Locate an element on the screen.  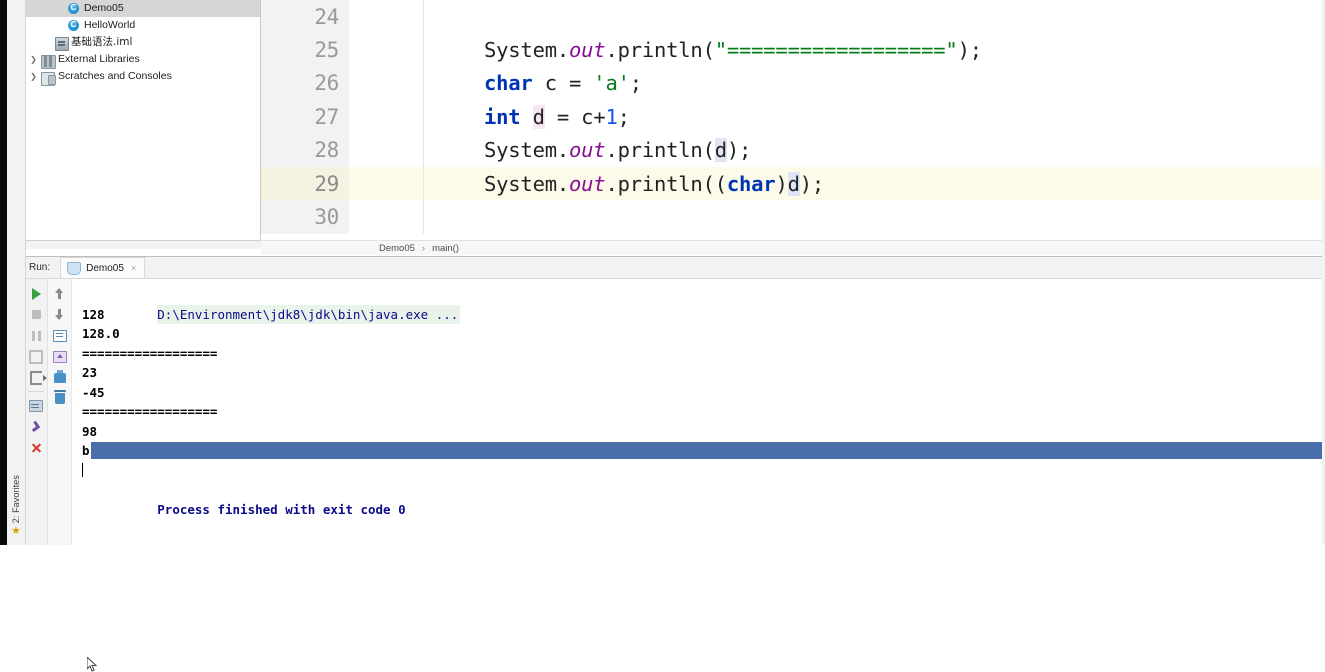
java-class-icon-glyph is located at coordinates (73, 8).